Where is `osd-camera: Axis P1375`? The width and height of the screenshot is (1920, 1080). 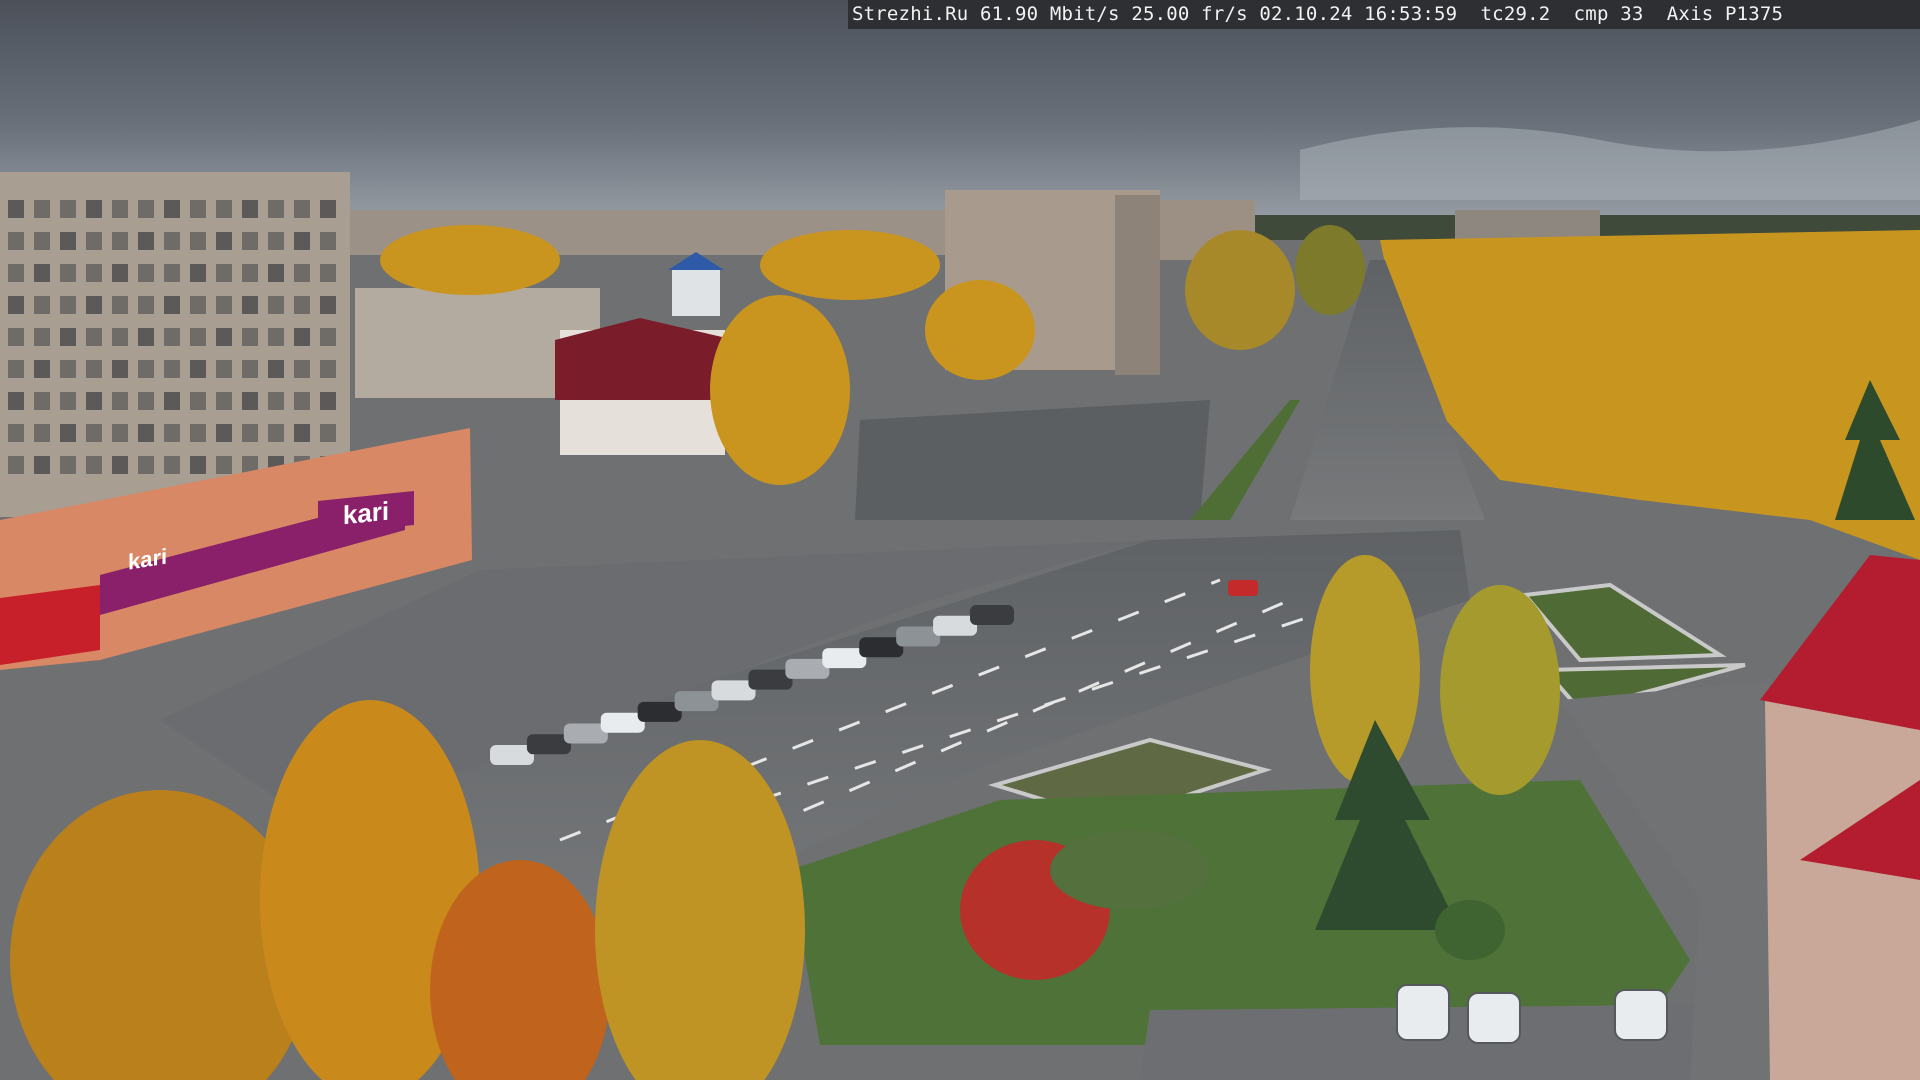
osd-camera: Axis P1375 is located at coordinates (1725, 14).